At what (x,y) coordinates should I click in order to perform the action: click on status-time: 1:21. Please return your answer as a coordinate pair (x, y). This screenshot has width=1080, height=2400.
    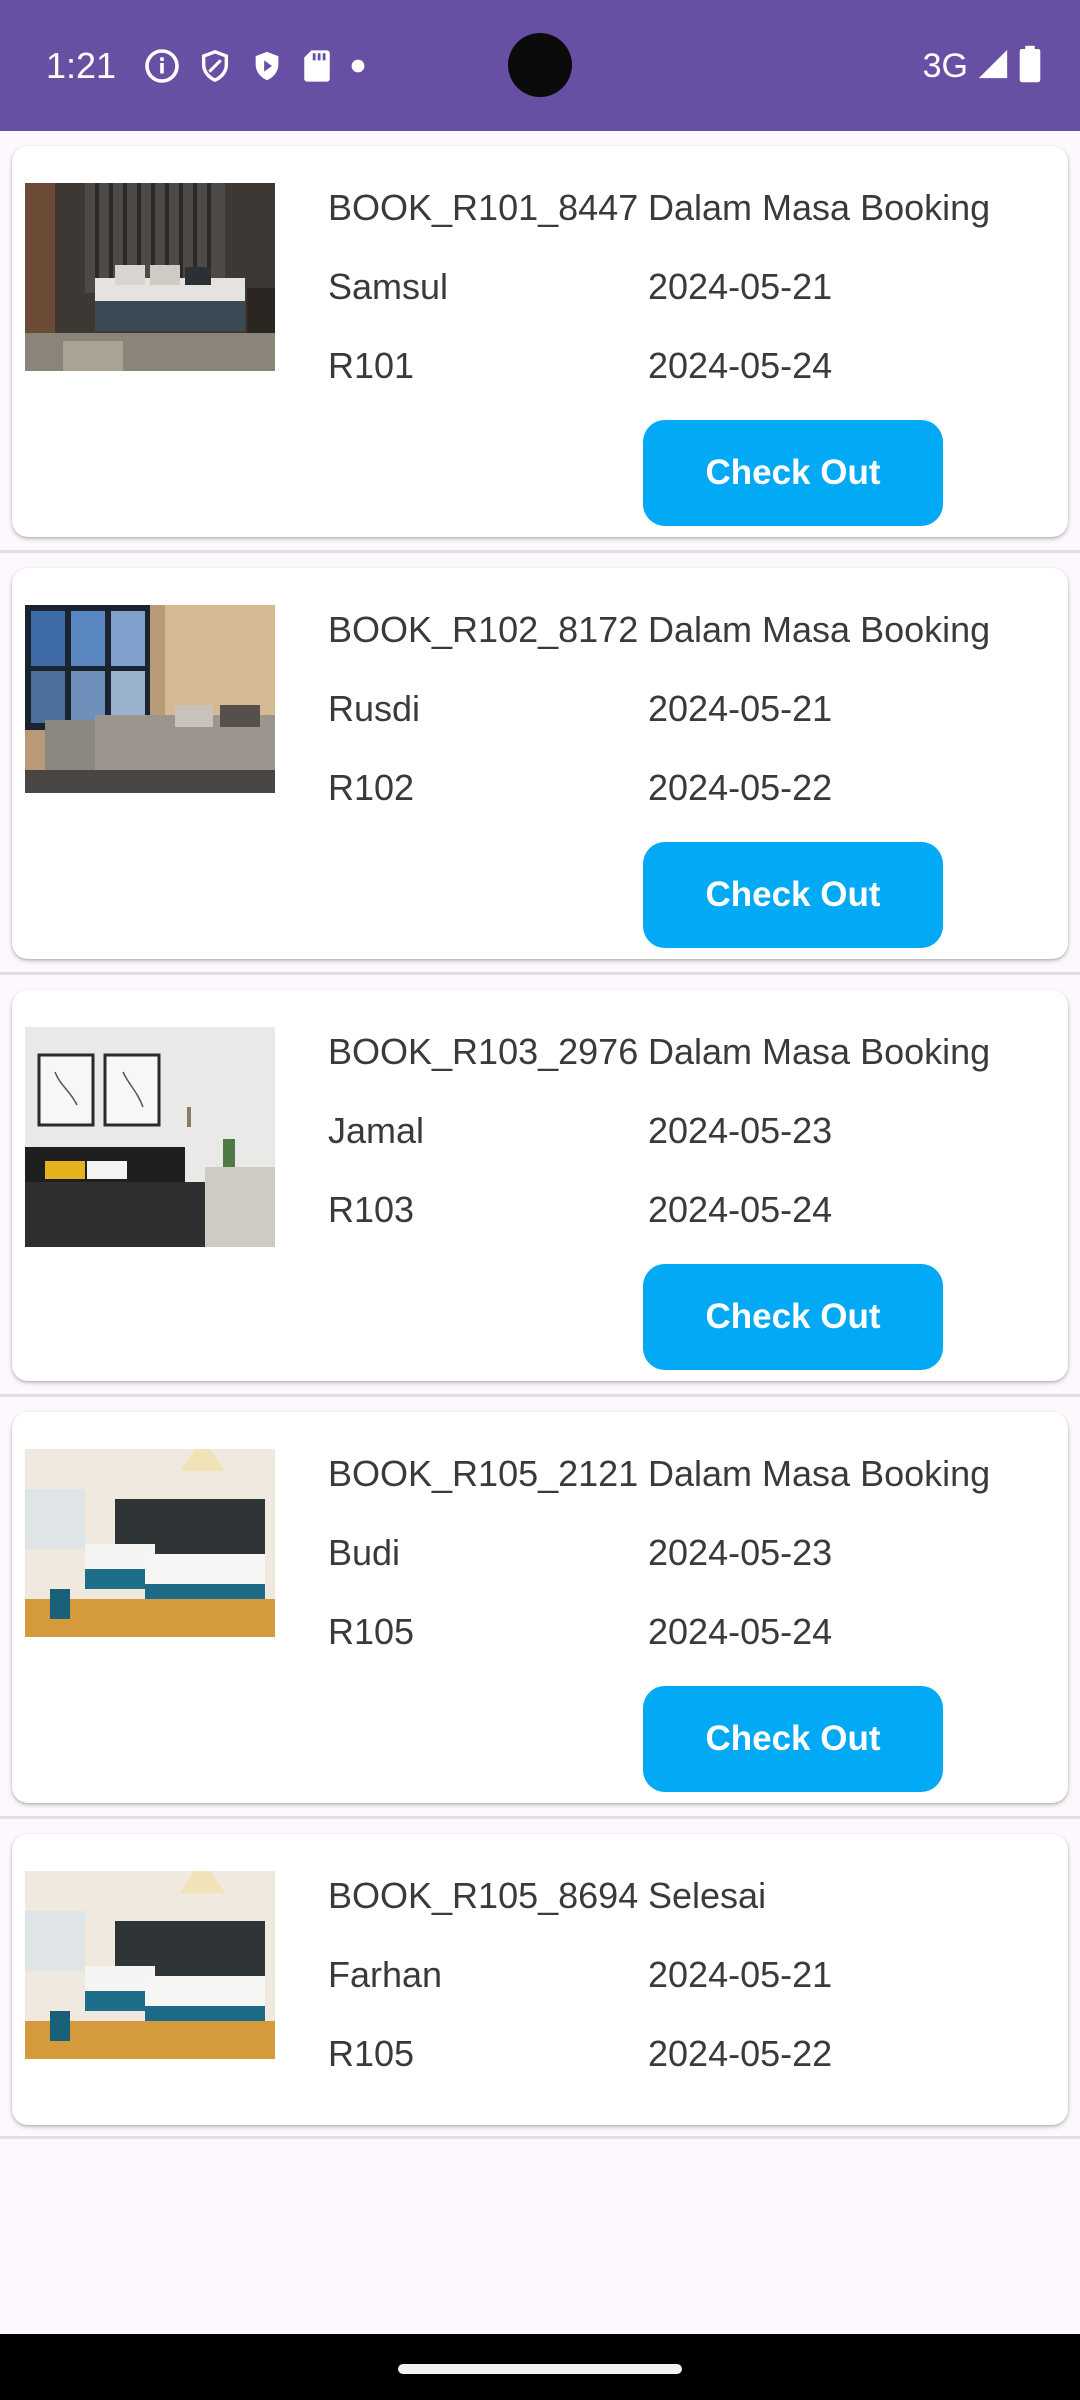
    Looking at the image, I should click on (81, 65).